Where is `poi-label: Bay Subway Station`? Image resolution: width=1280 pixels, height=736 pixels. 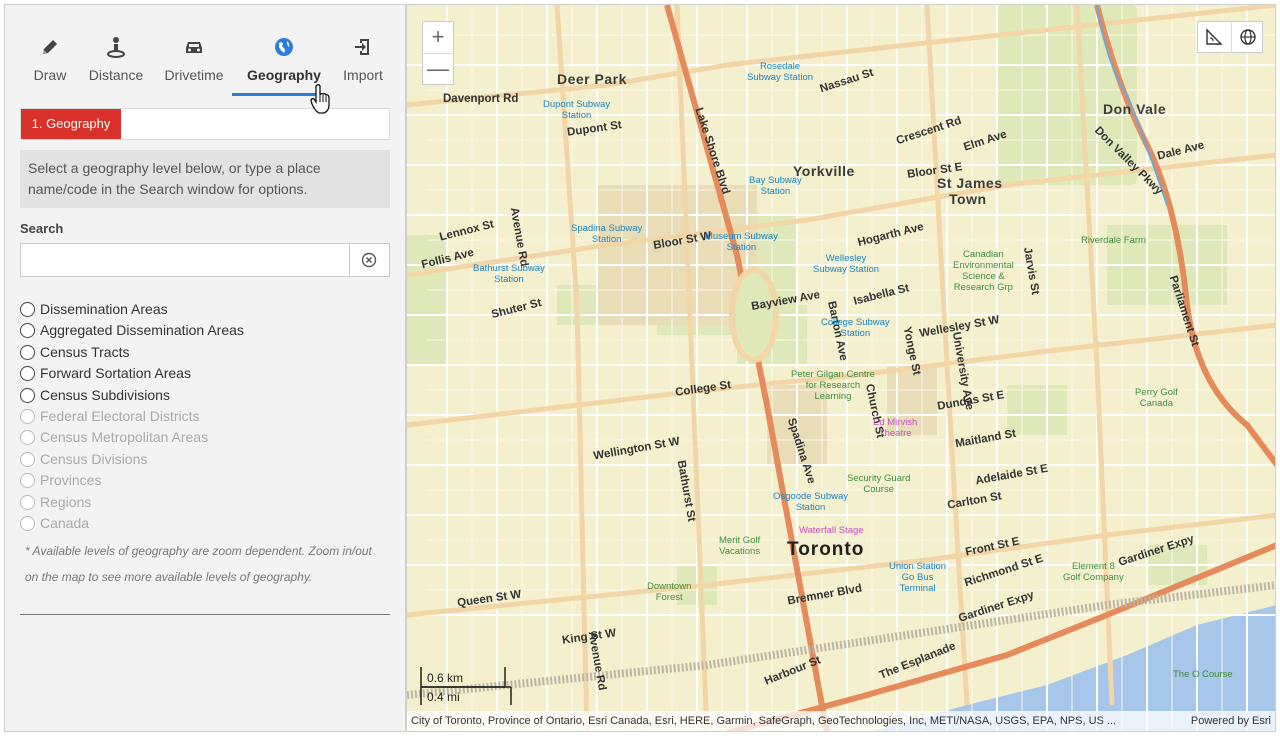 poi-label: Bay Subway Station is located at coordinates (775, 186).